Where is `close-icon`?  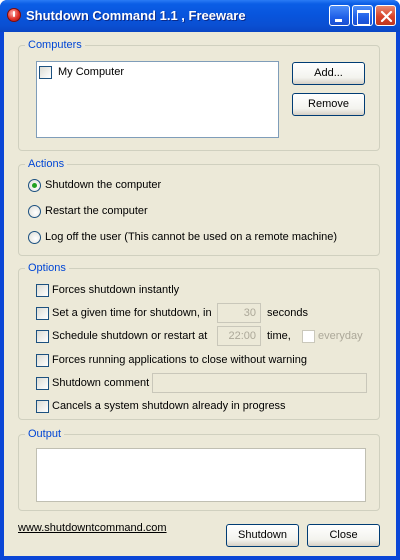
close-icon is located at coordinates (386, 16).